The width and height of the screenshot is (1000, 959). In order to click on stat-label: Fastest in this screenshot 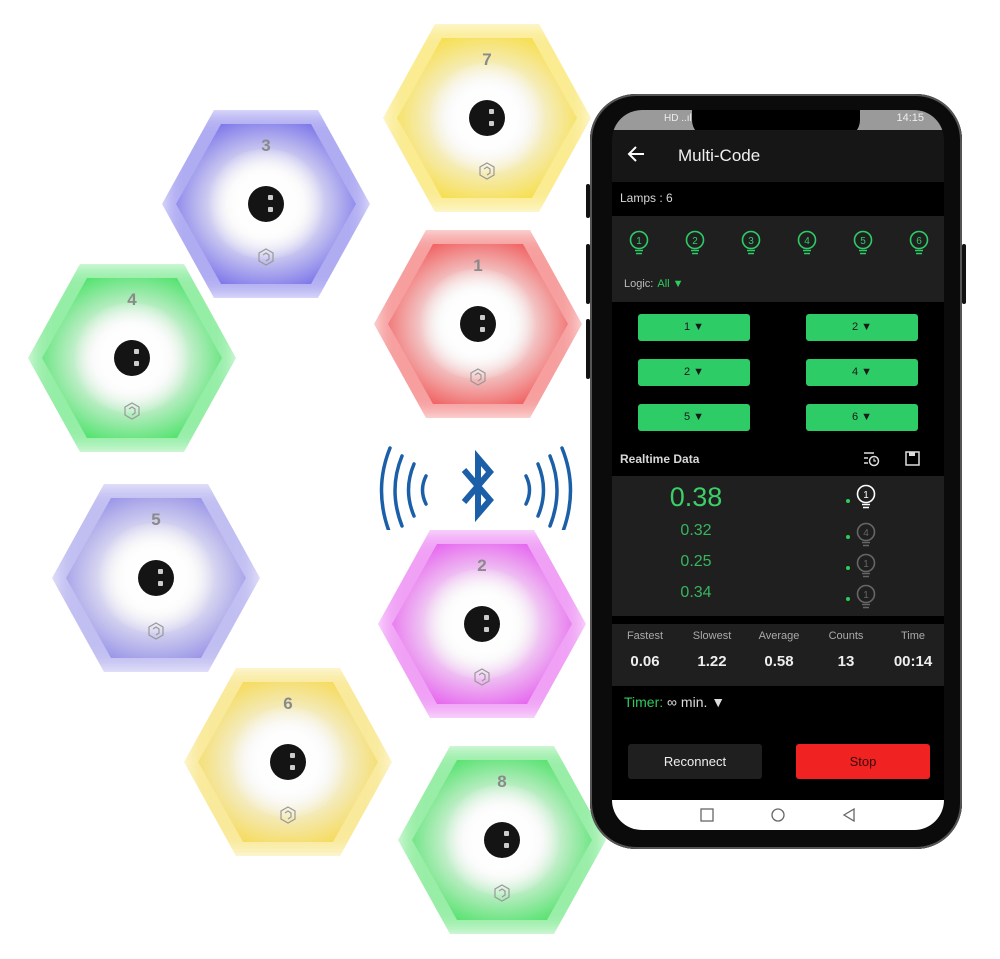, I will do `click(645, 636)`.